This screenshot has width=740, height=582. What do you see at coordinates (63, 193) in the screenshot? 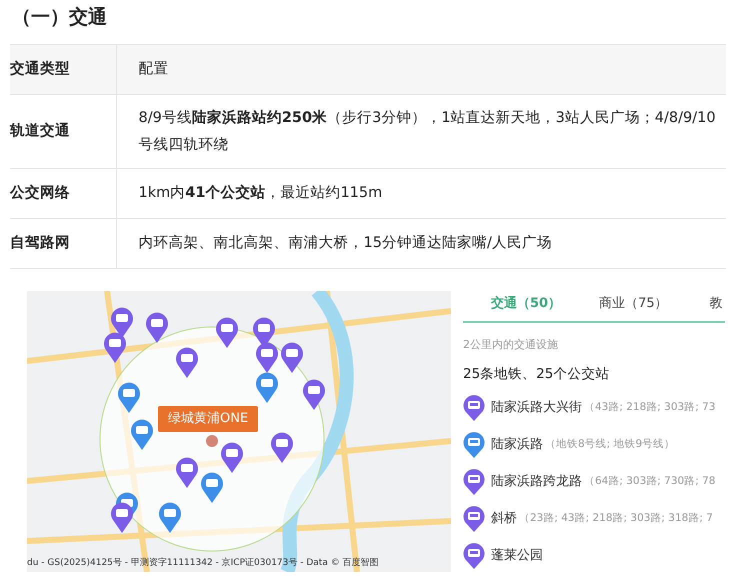
I see `table-cell: 公交网络` at bounding box center [63, 193].